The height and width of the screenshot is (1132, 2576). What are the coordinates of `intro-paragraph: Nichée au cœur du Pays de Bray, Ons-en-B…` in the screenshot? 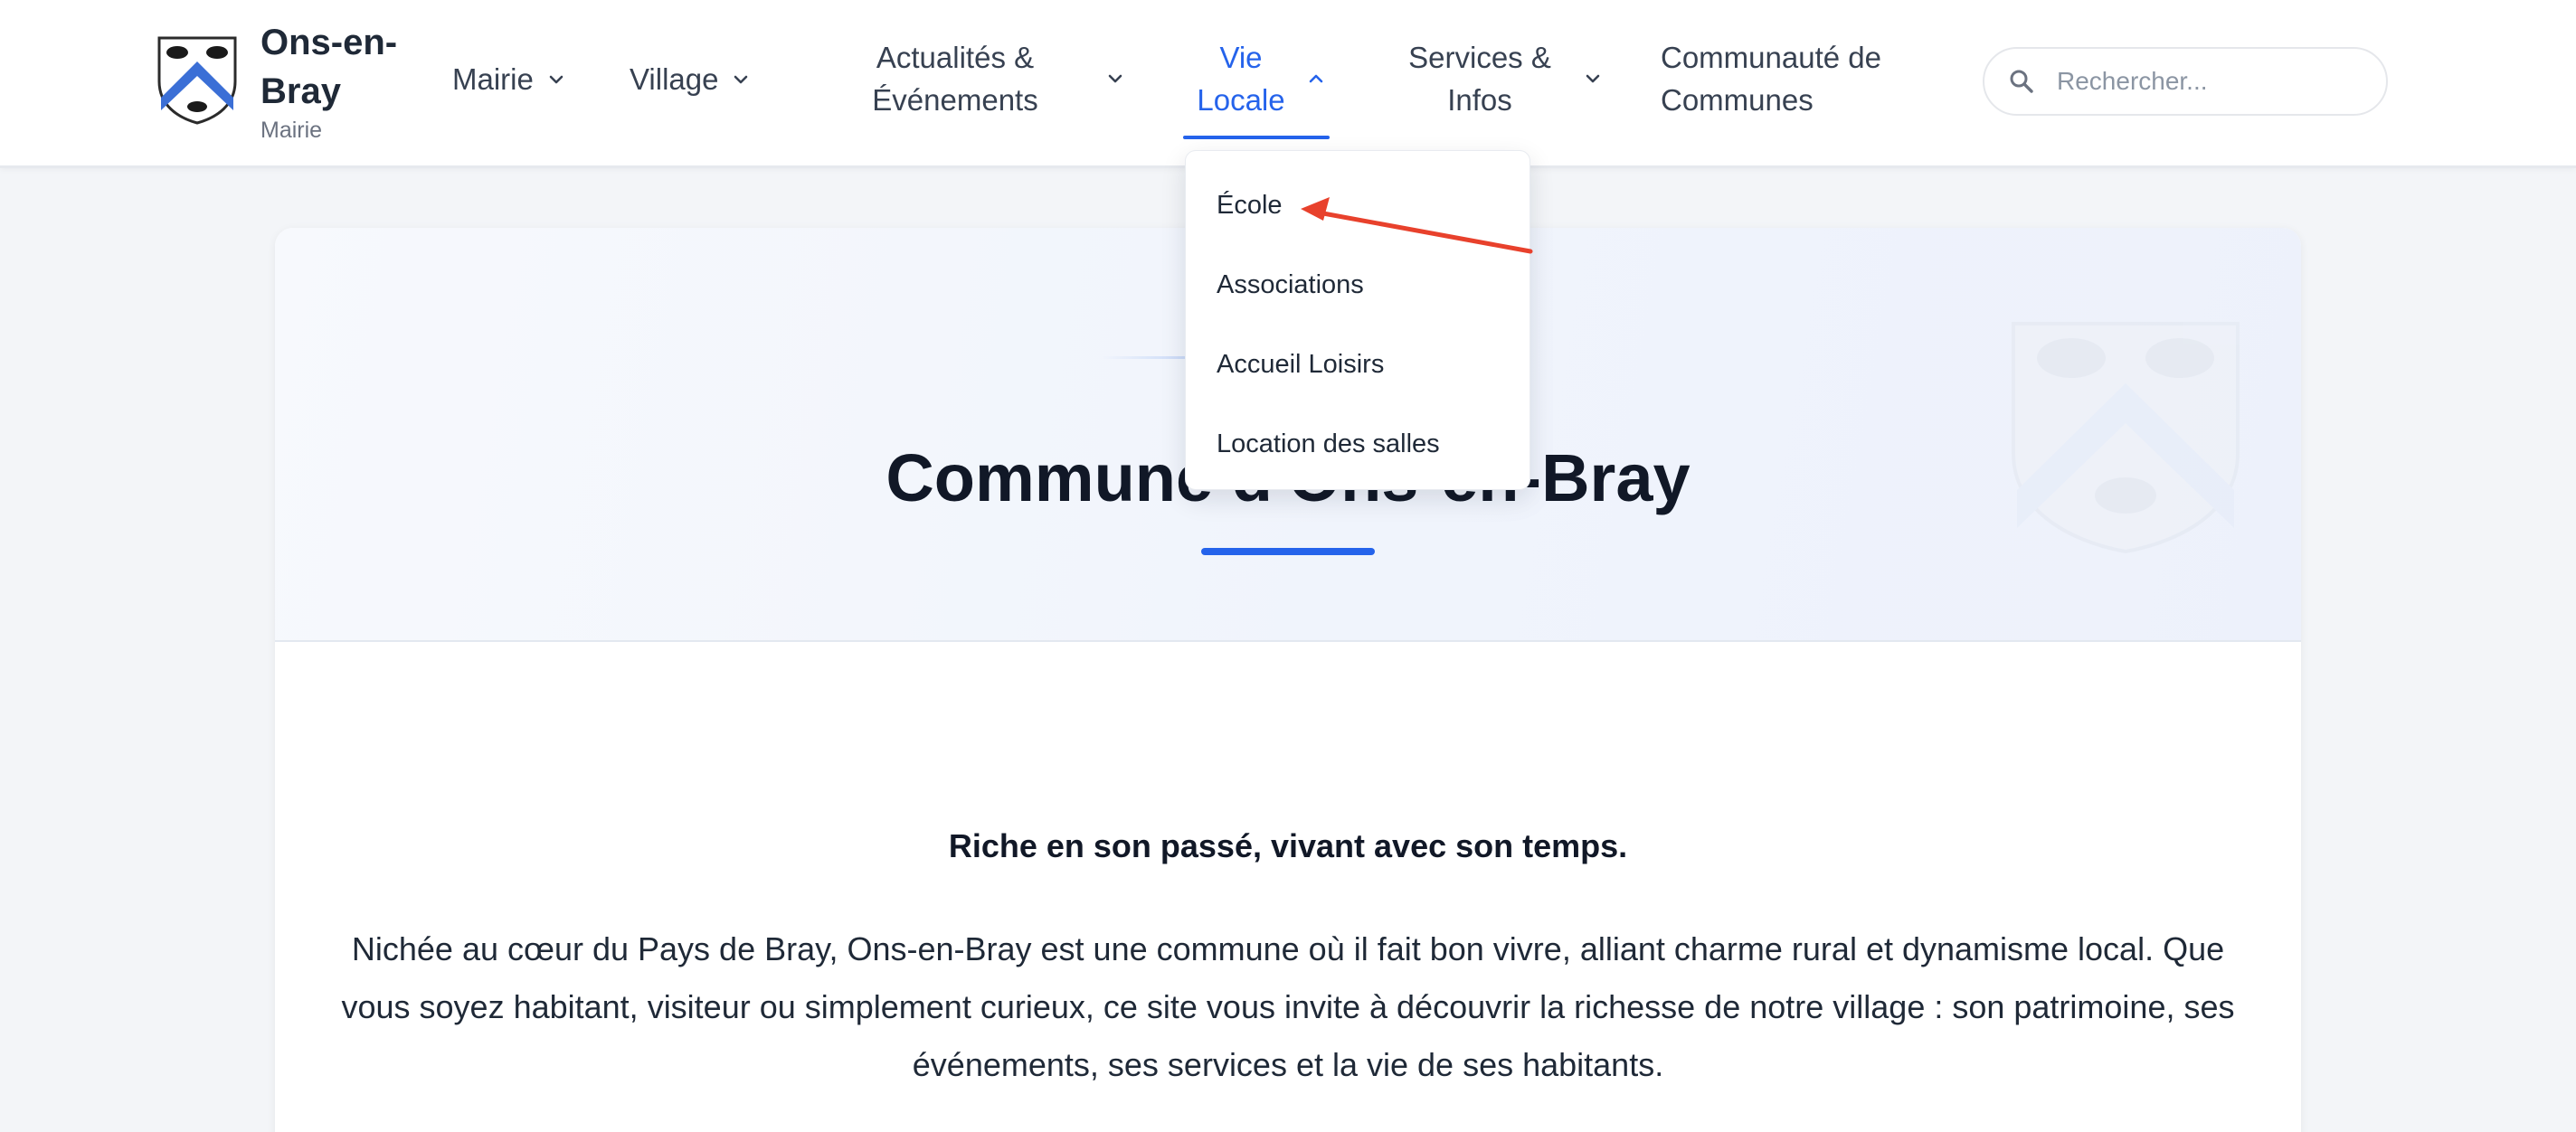 It's located at (1288, 1006).